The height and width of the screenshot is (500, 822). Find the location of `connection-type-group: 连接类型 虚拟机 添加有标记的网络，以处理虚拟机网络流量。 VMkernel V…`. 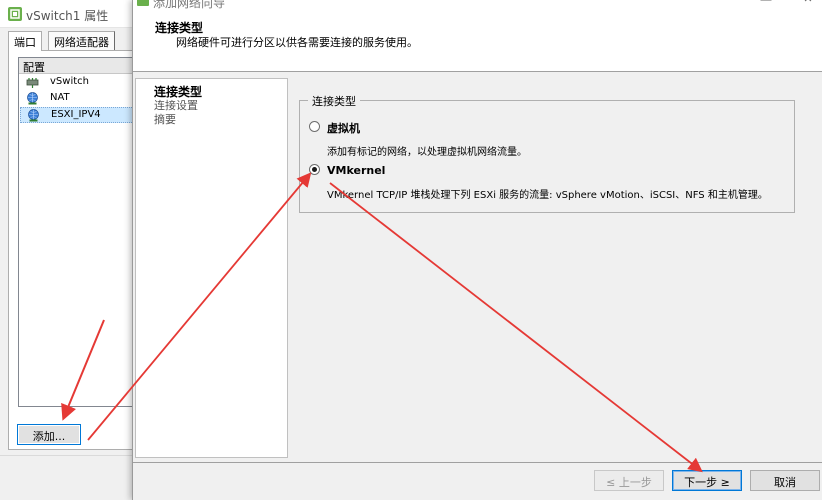

connection-type-group: 连接类型 虚拟机 添加有标记的网络，以处理虚拟机网络流量。 VMkernel V… is located at coordinates (547, 153).